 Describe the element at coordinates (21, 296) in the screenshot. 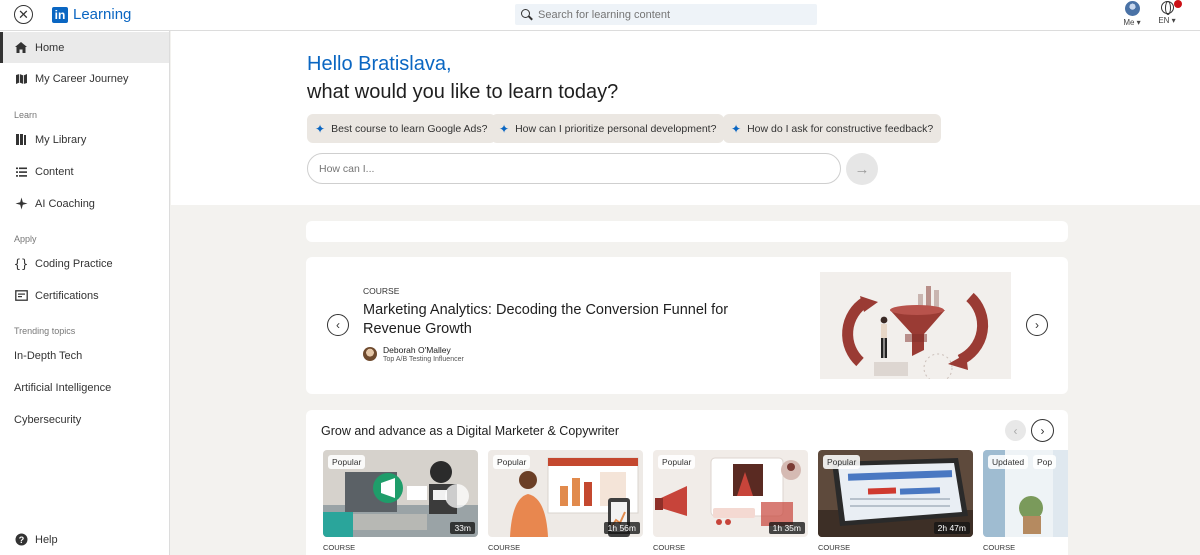

I see `certificate-icon` at that location.